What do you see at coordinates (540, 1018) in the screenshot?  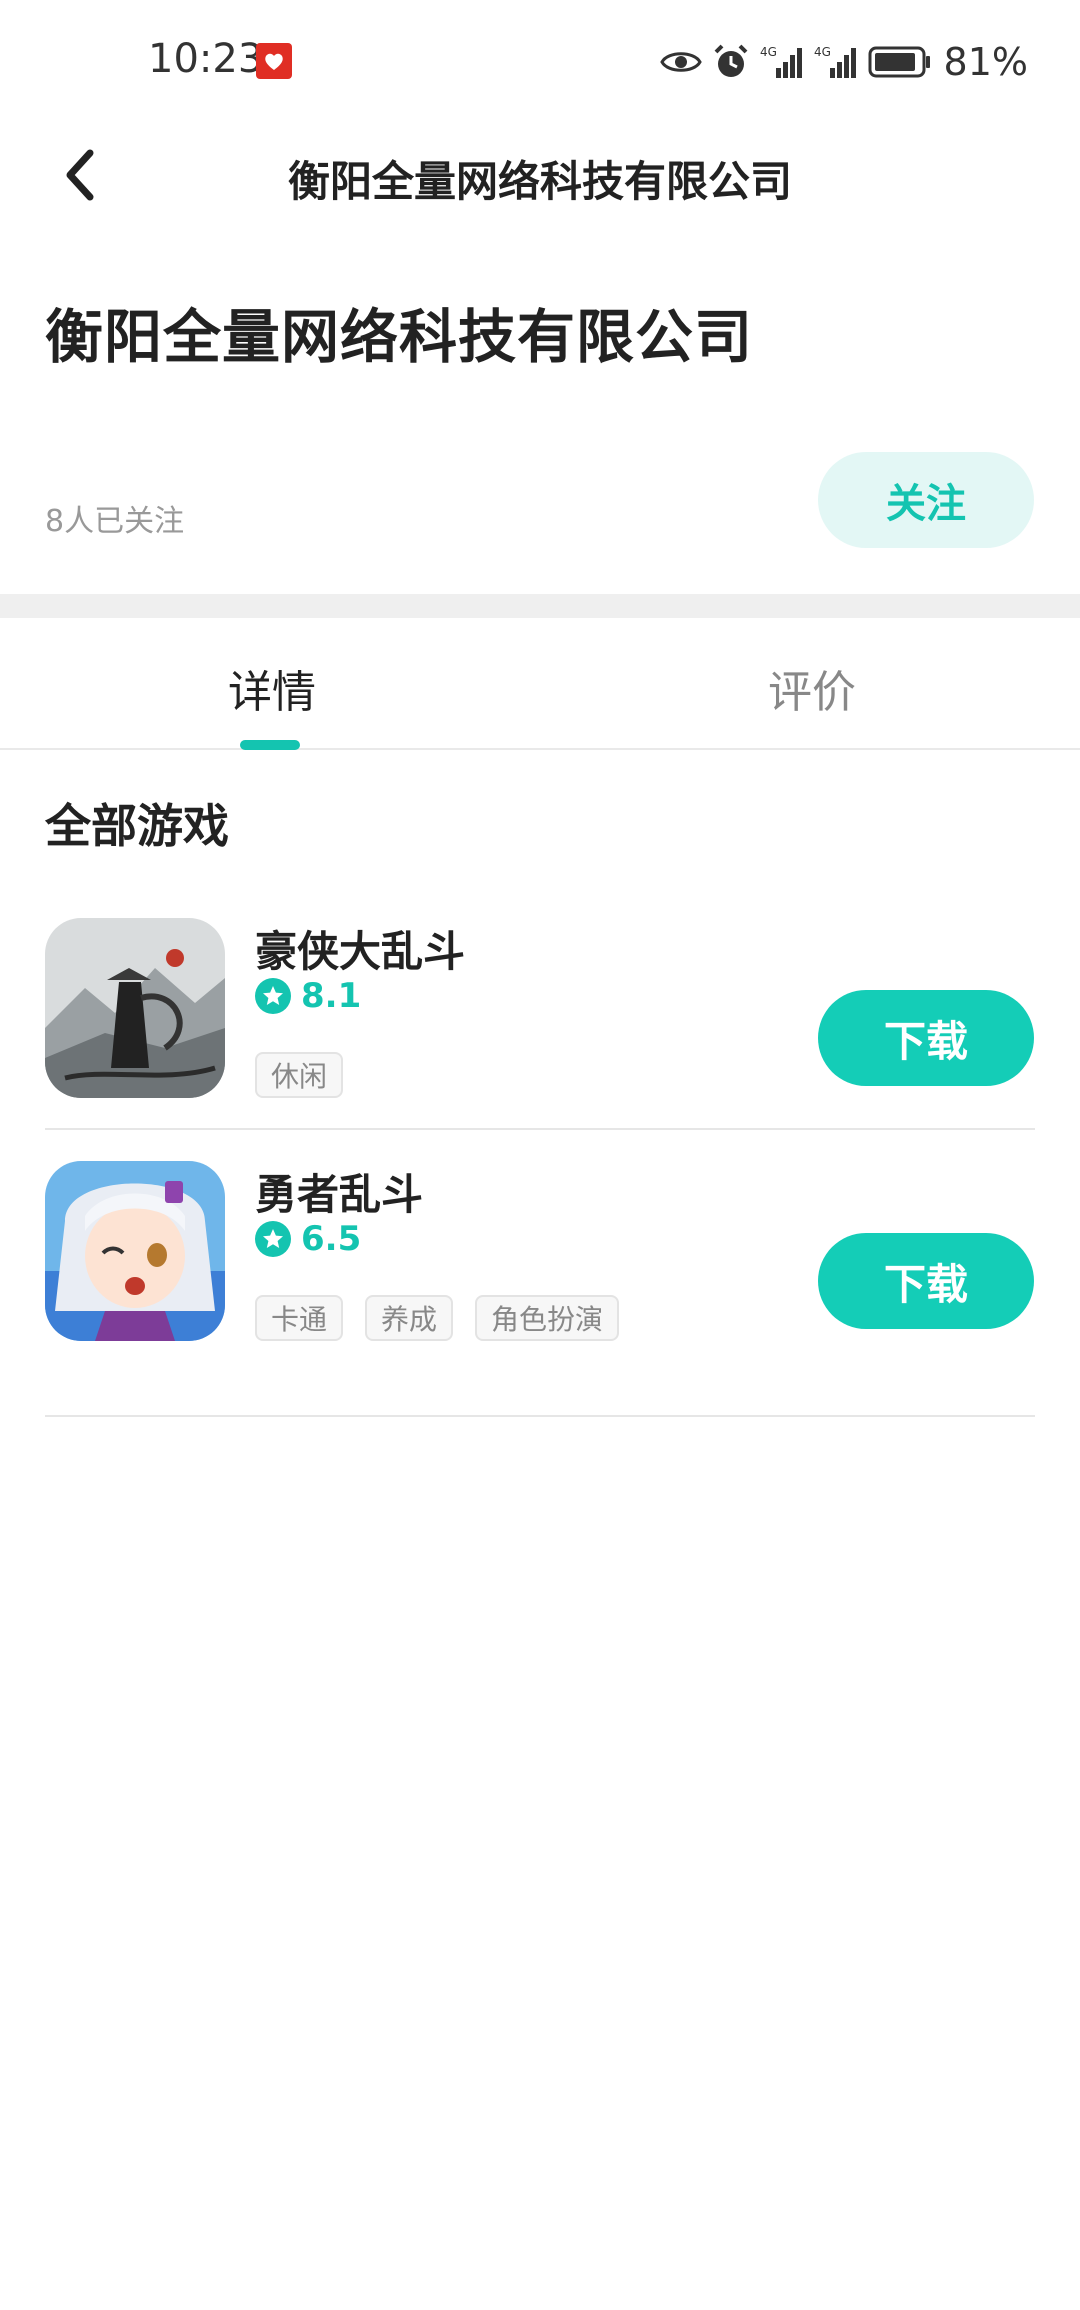 I see `list-item: 豪侠大乱斗 8.1 休闲 下载` at bounding box center [540, 1018].